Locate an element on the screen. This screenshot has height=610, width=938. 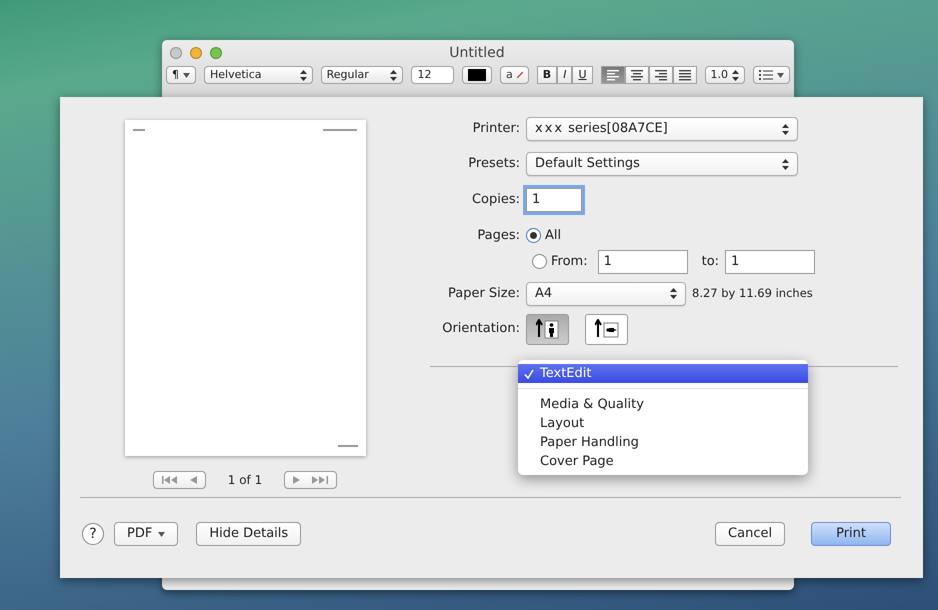
line-spacing-popup: 1.0 is located at coordinates (724, 75).